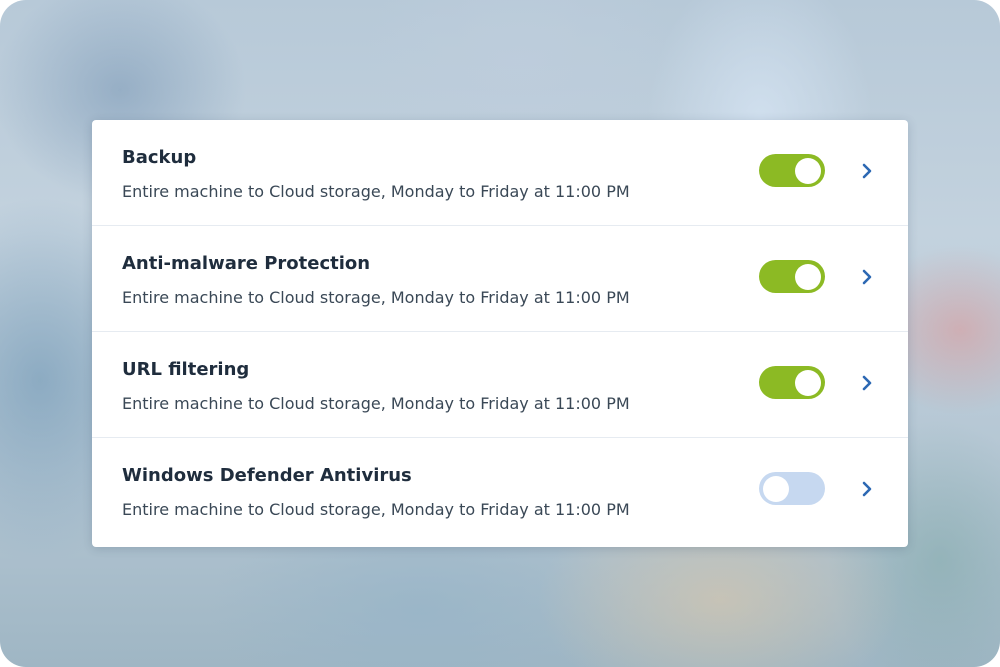 Image resolution: width=1000 pixels, height=667 pixels. Describe the element at coordinates (792, 170) in the screenshot. I see `backup-toggle` at that location.